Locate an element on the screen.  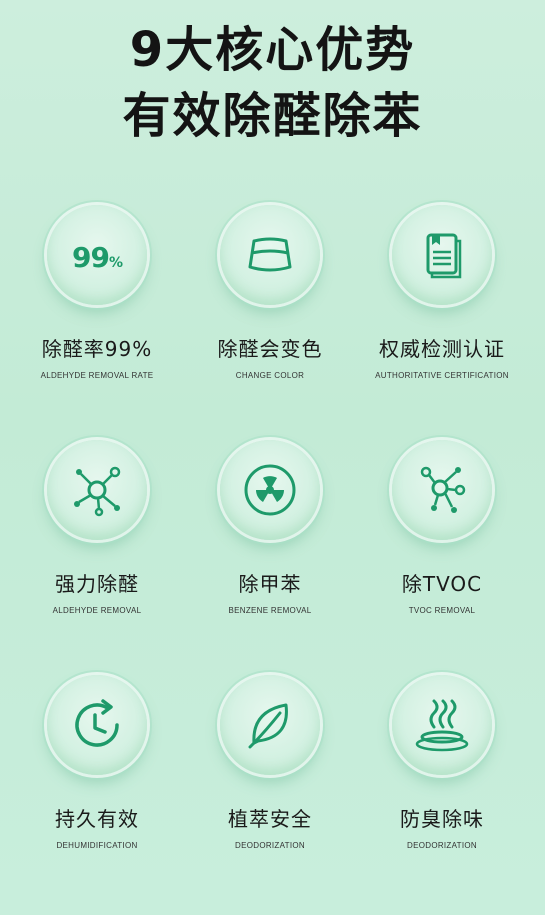
feature-title: 防臭除味 is located at coordinates (442, 819).